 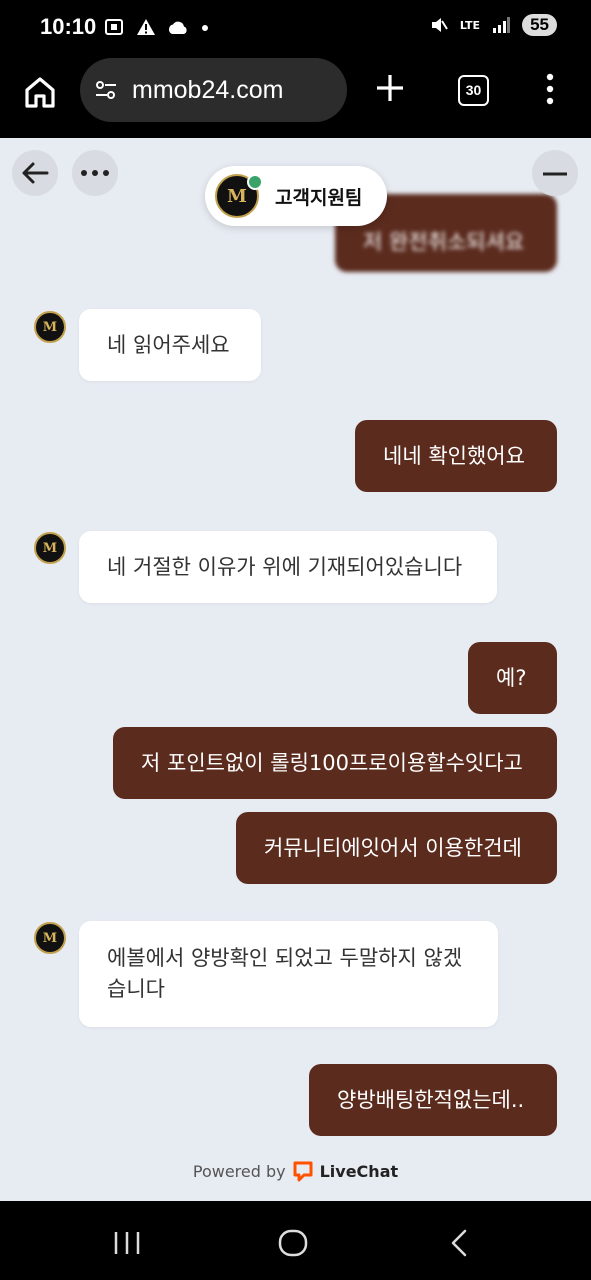 What do you see at coordinates (106, 90) in the screenshot?
I see `site-settings-icon` at bounding box center [106, 90].